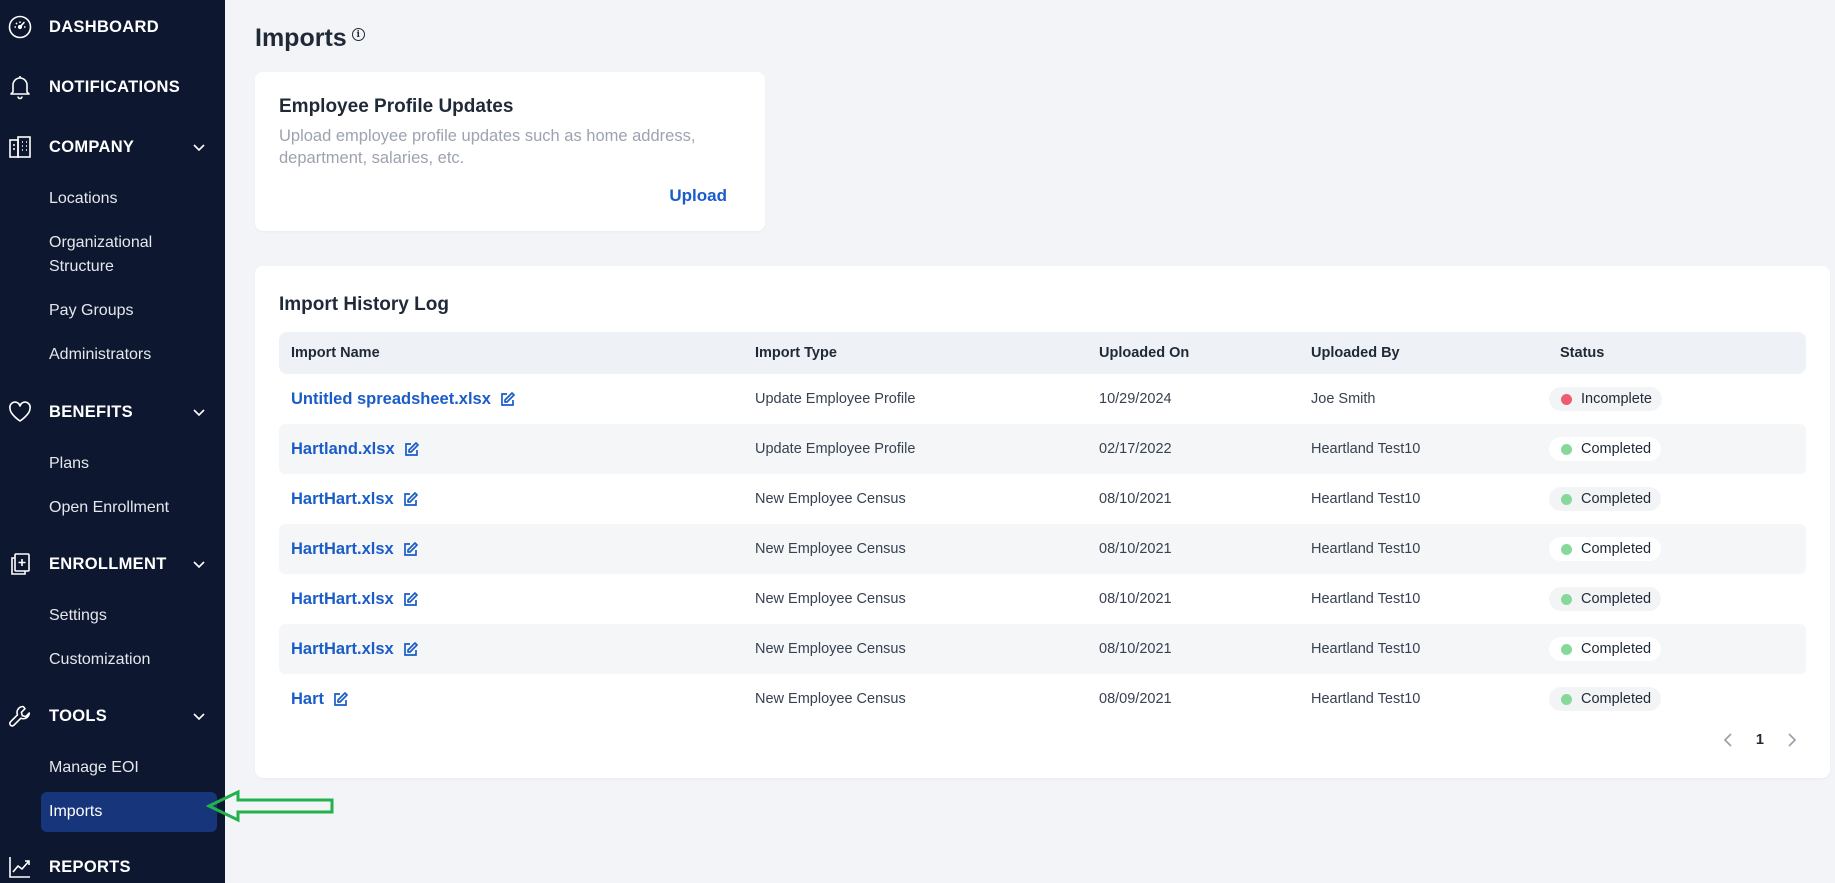  What do you see at coordinates (78, 715) in the screenshot?
I see `nav-tools-label: TOOLS` at bounding box center [78, 715].